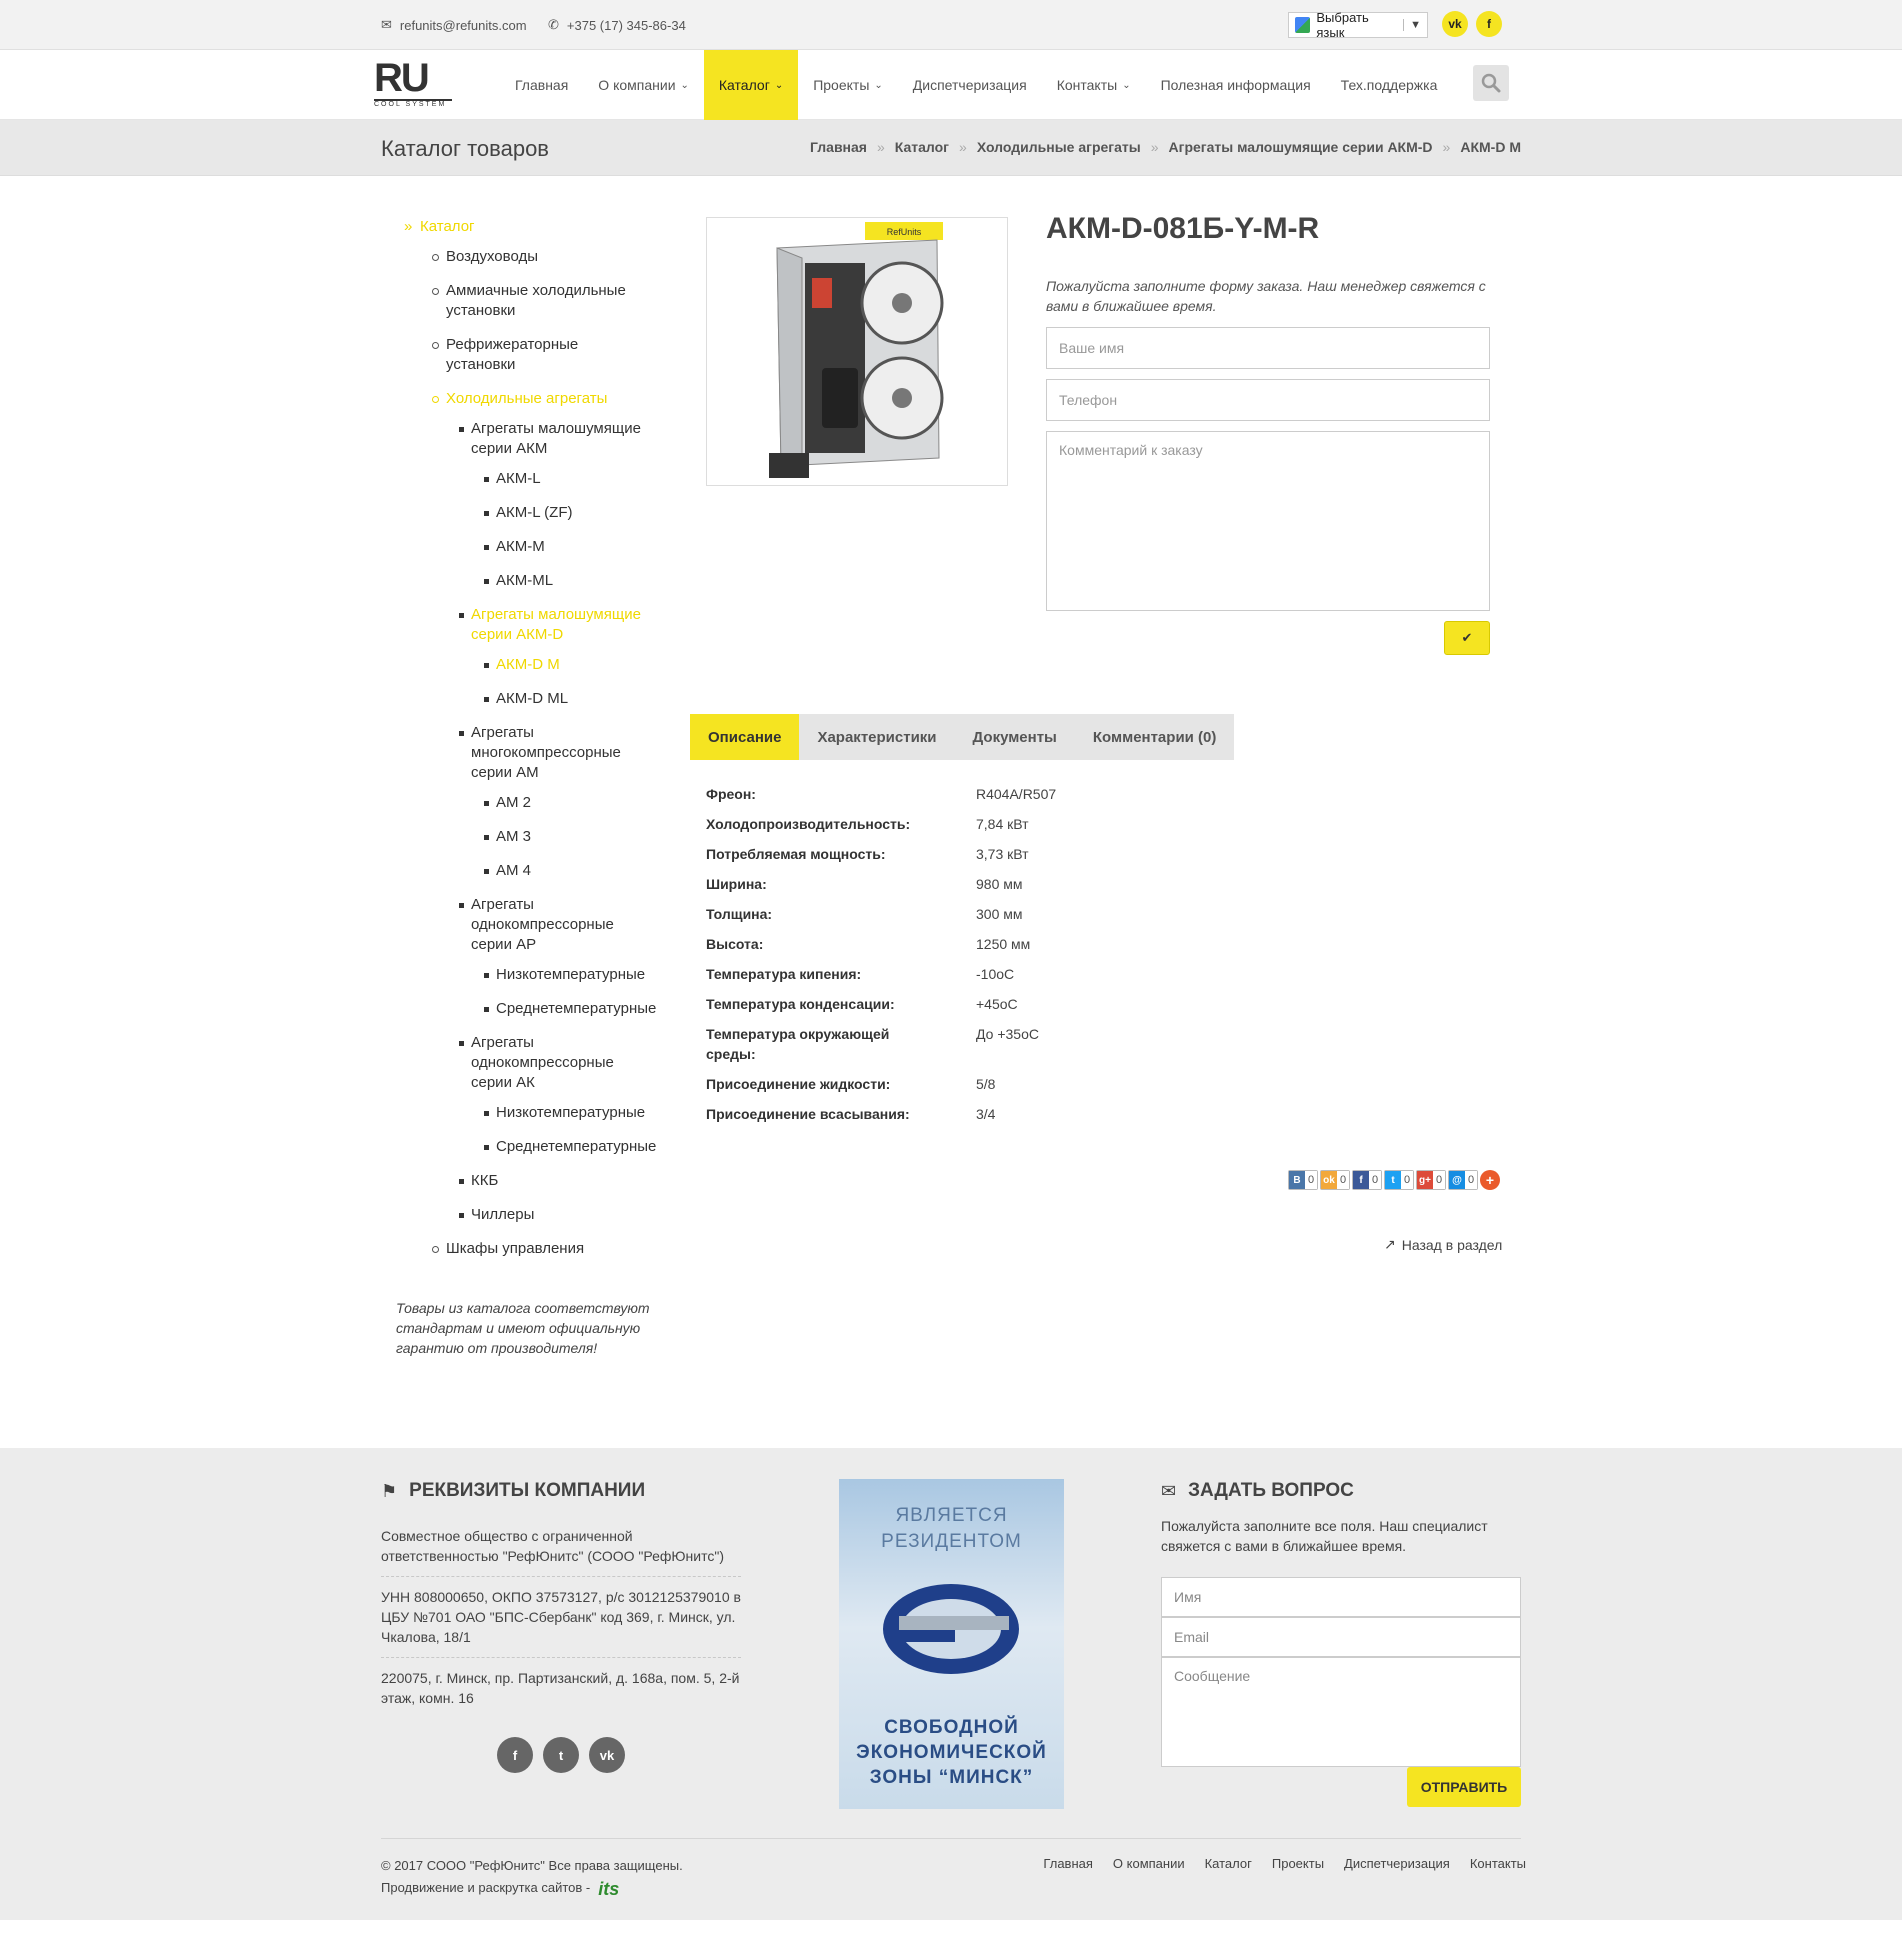 The width and height of the screenshot is (1902, 1940). Describe the element at coordinates (1431, 1180) in the screenshot. I see `share-google-plus: g+ 0` at that location.